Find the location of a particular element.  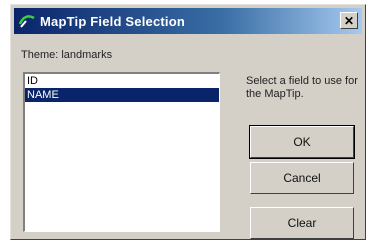

ok-button: OK is located at coordinates (302, 142).